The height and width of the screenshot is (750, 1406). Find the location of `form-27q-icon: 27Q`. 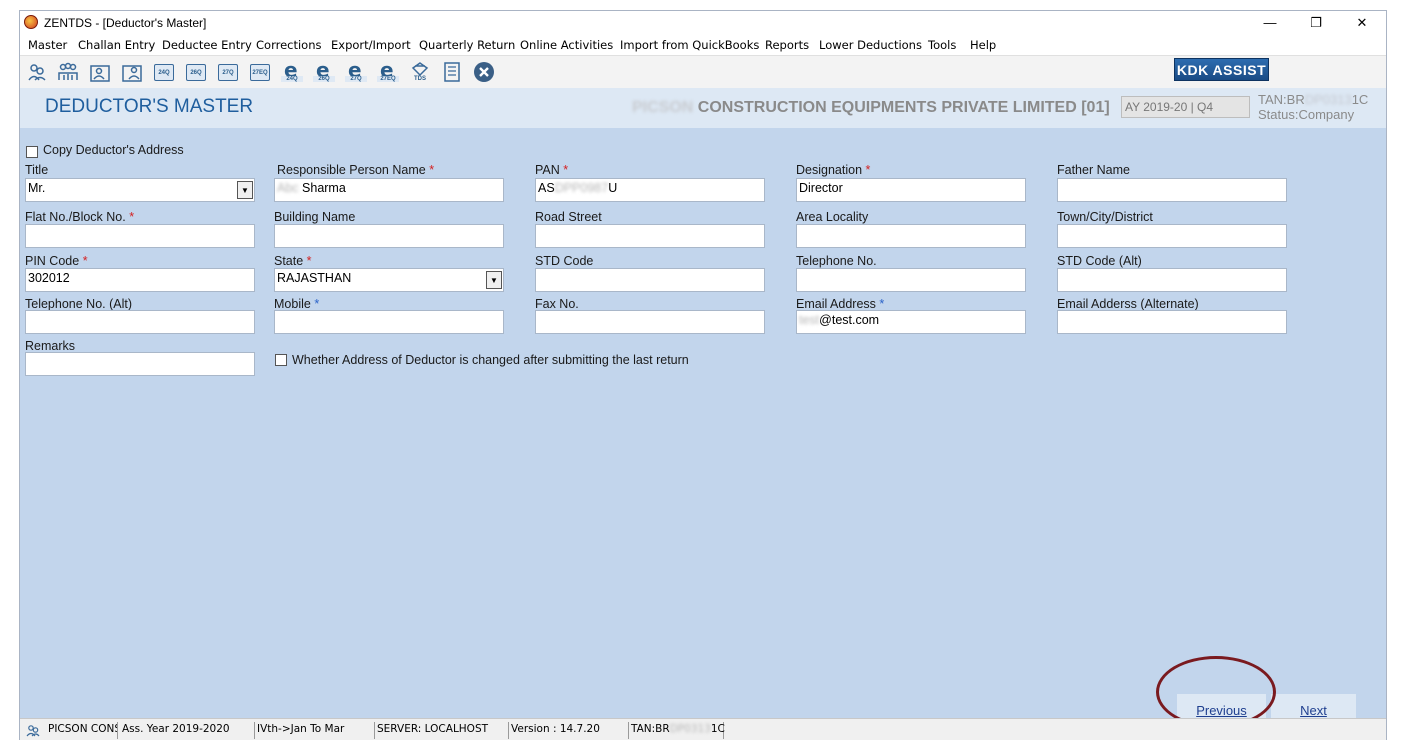

form-27q-icon: 27Q is located at coordinates (228, 72).